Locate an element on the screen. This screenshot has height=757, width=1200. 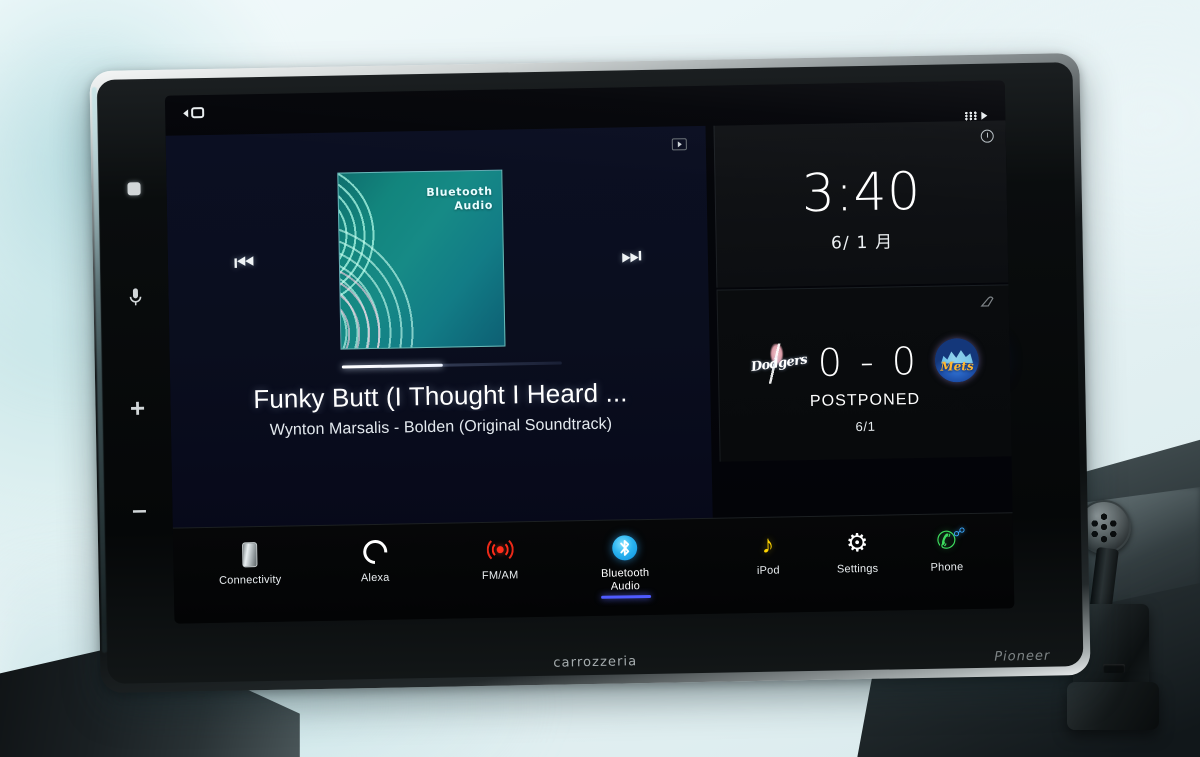
sports-score-widget: 0 - 0 POSTPONED 6/1 is located at coordinates (864, 373).